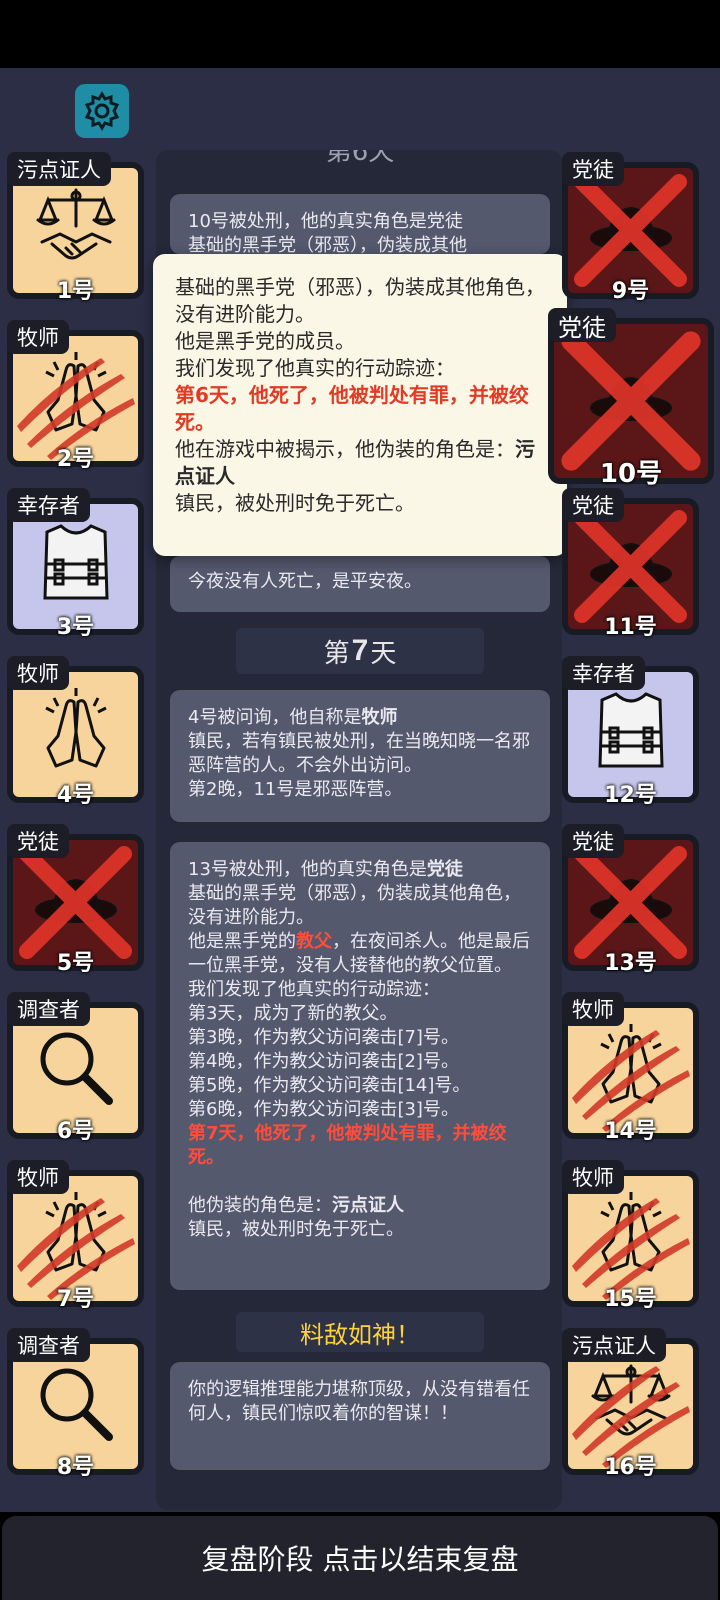 This screenshot has width=720, height=1600. I want to click on end-review-button: 复盘阶段 点击以结束复盘, so click(360, 1558).